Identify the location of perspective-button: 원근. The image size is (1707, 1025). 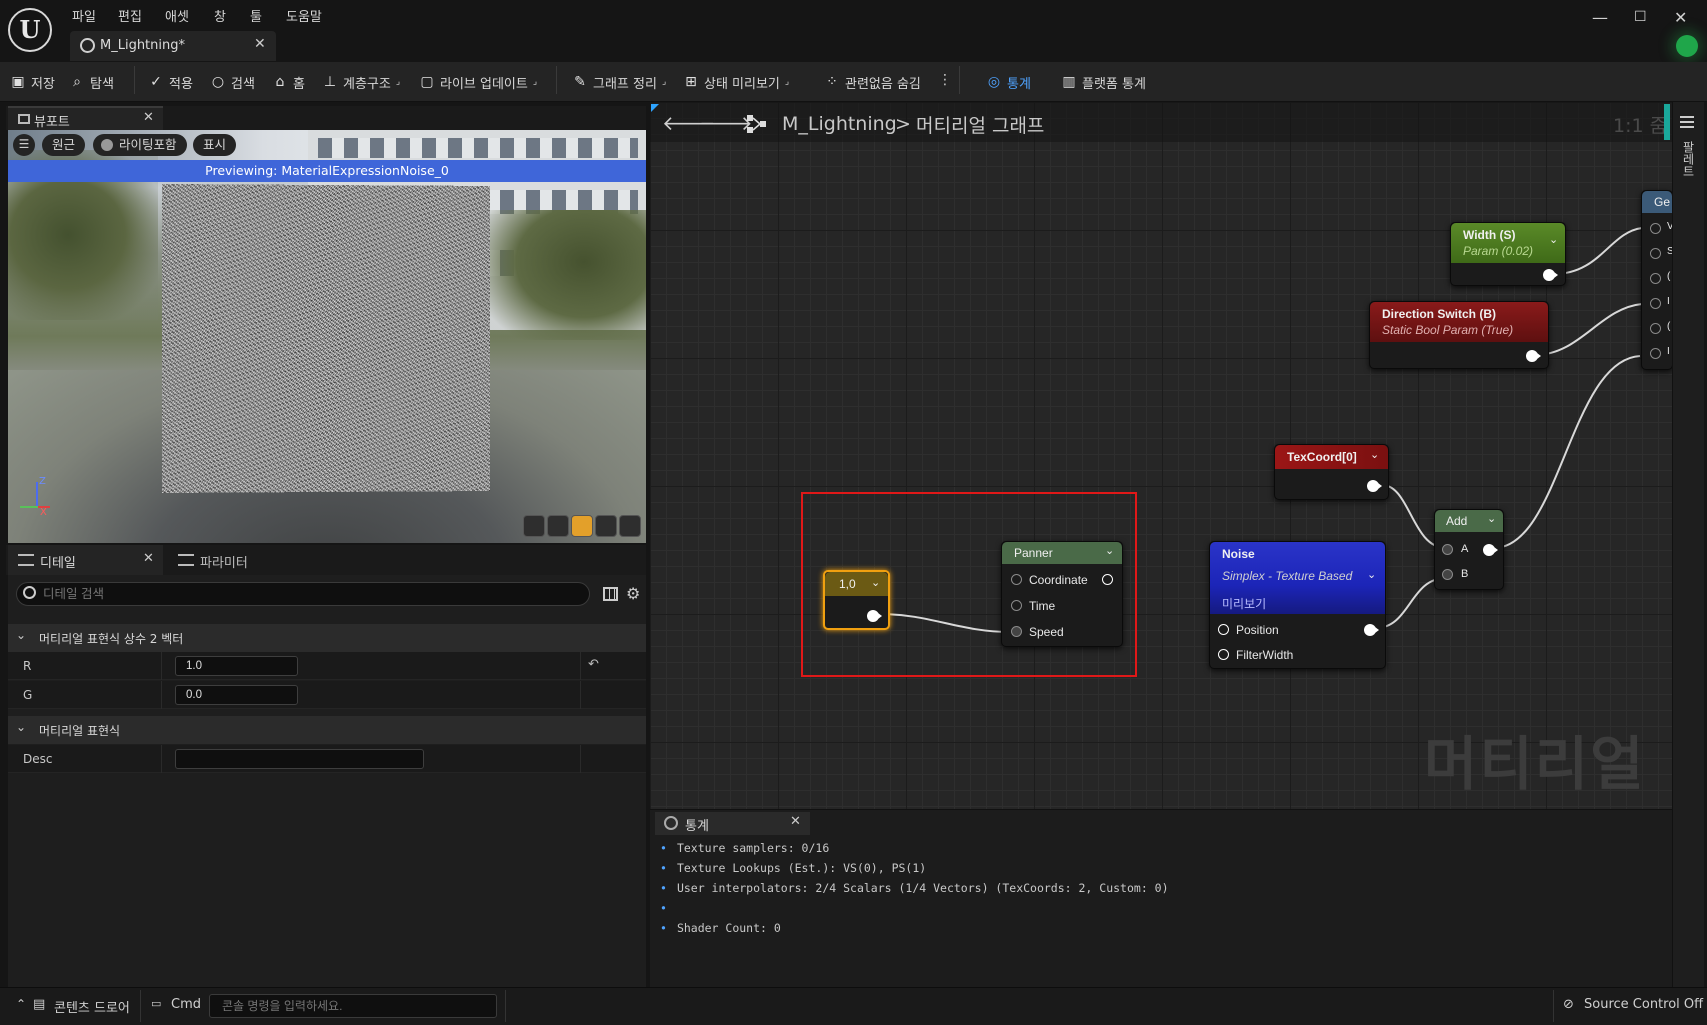
(64, 145).